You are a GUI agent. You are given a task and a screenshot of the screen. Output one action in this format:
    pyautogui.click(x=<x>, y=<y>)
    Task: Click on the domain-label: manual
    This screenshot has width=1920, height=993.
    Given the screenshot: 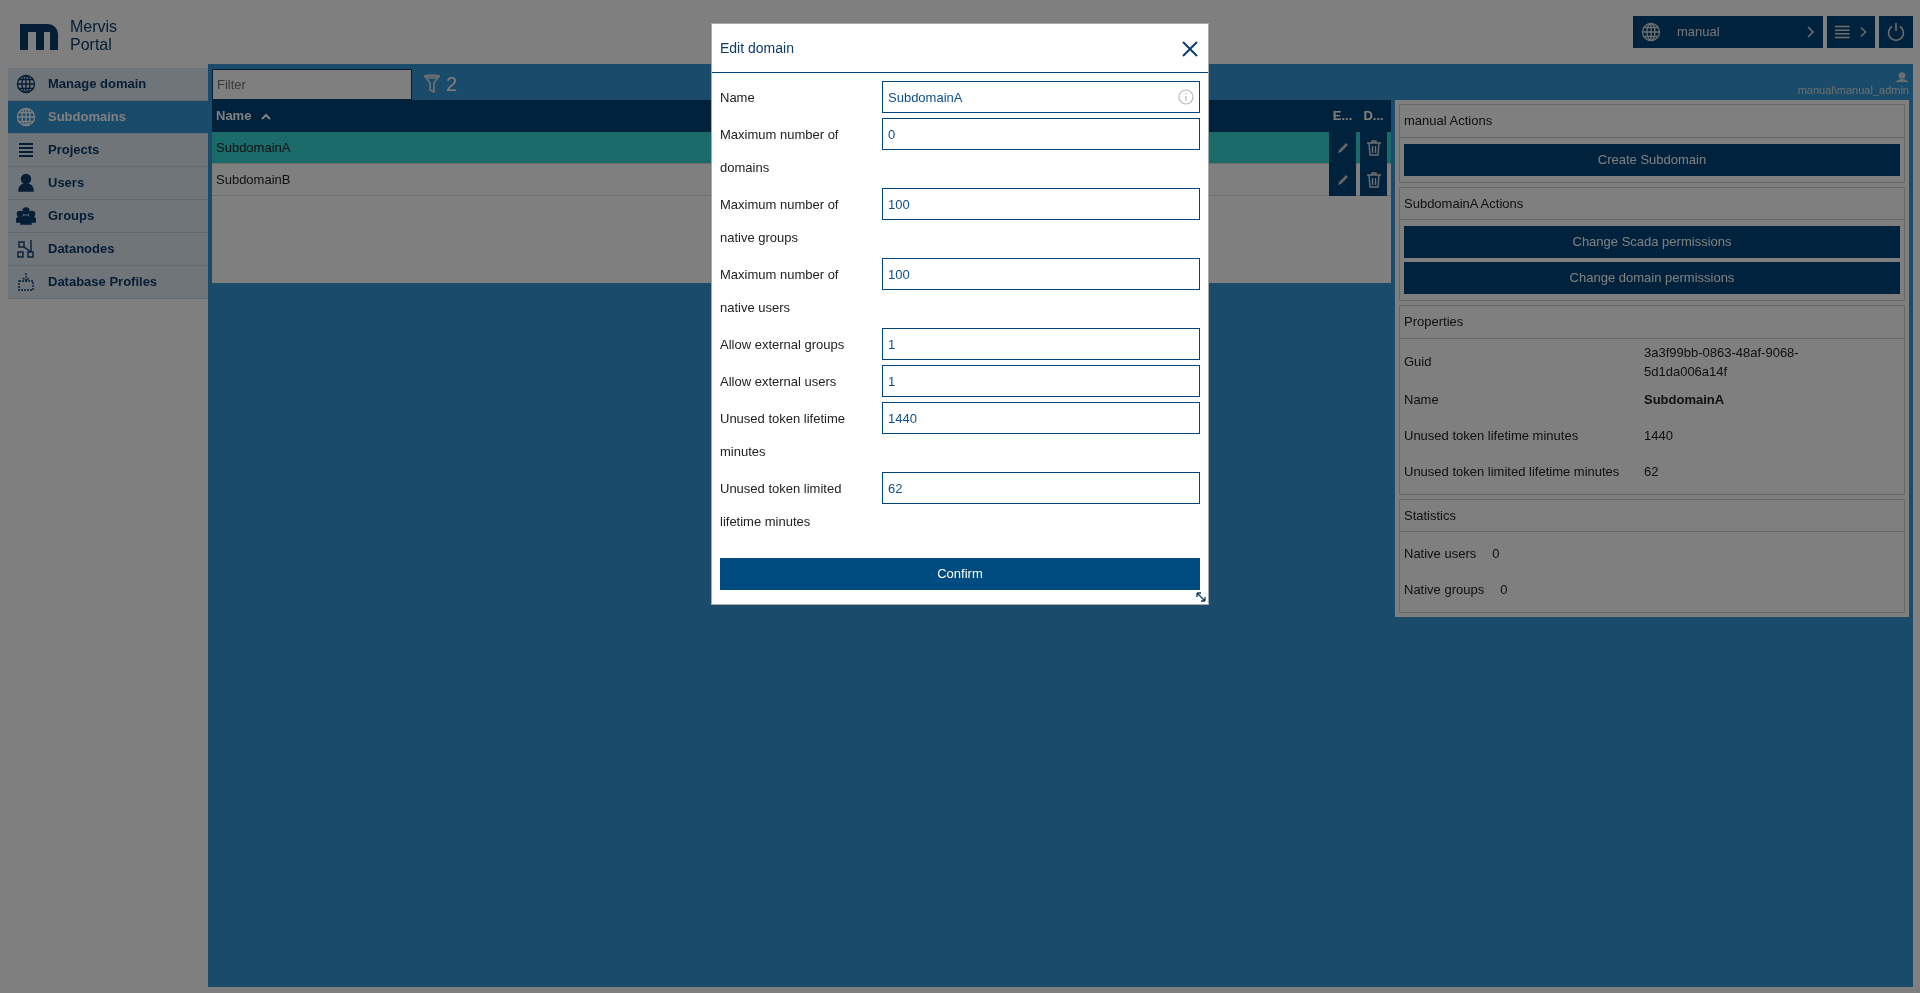 What is the action you would take?
    pyautogui.click(x=1698, y=32)
    